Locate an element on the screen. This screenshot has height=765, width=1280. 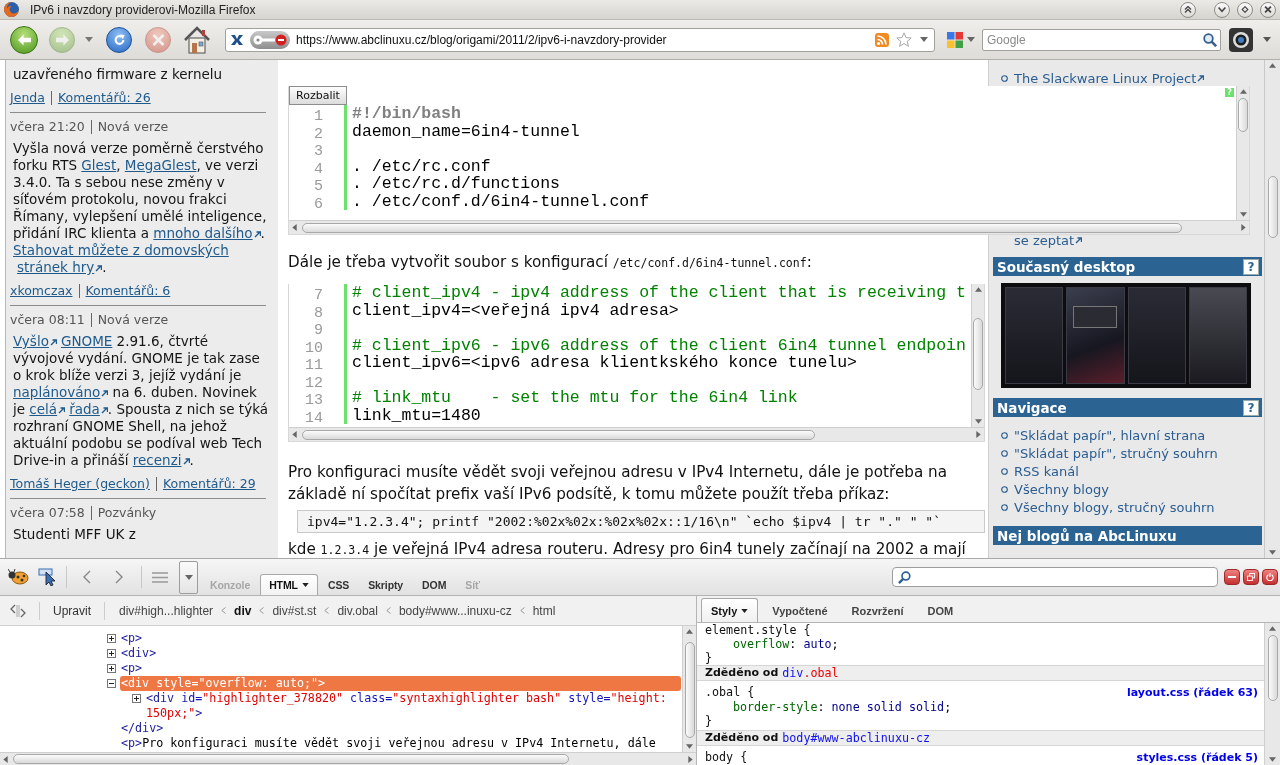
comments-link: Komentářů: 6 is located at coordinates (128, 291).